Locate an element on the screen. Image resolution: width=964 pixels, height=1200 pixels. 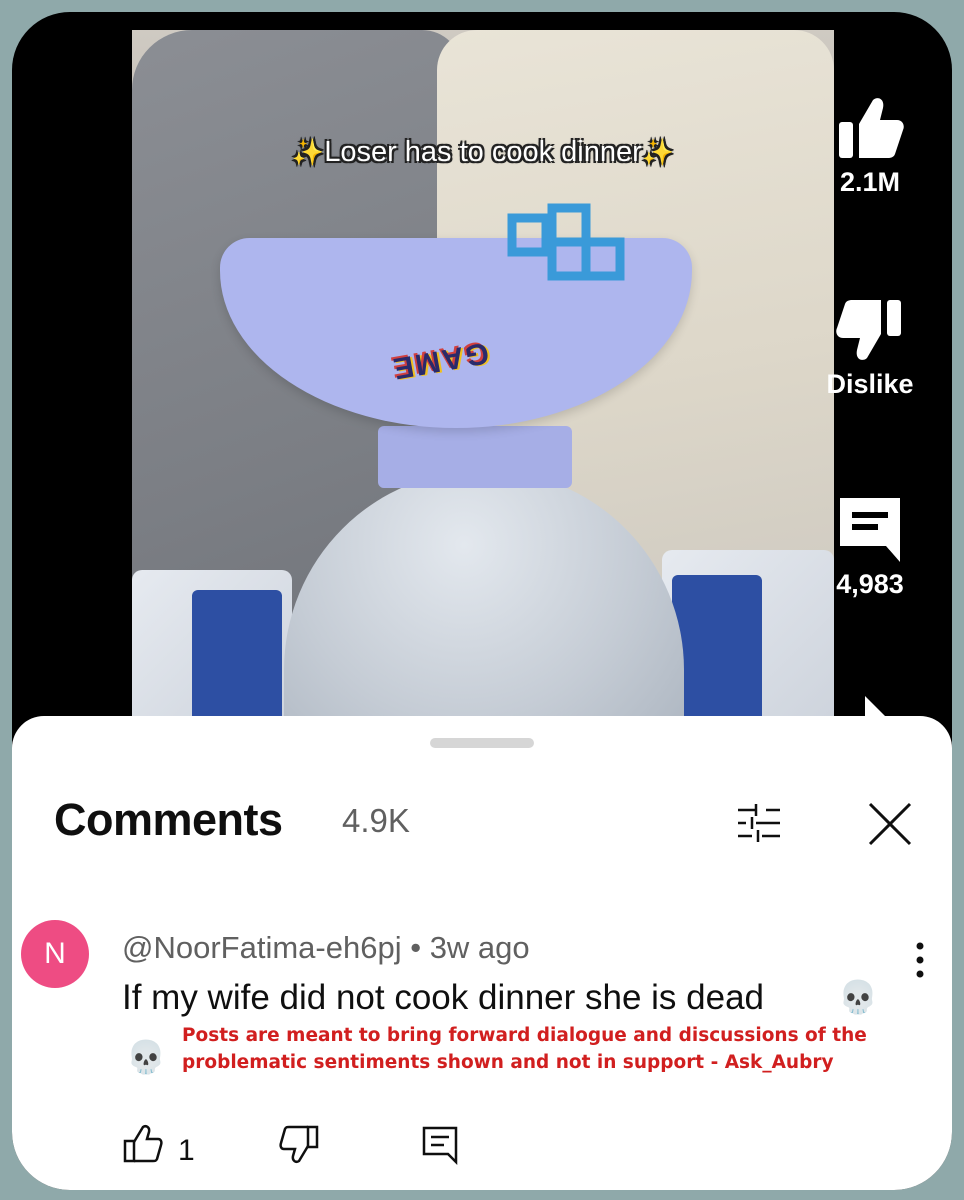
comment-meta: @NoorFatima-eh6pj • 3w ago is located at coordinates (326, 948).